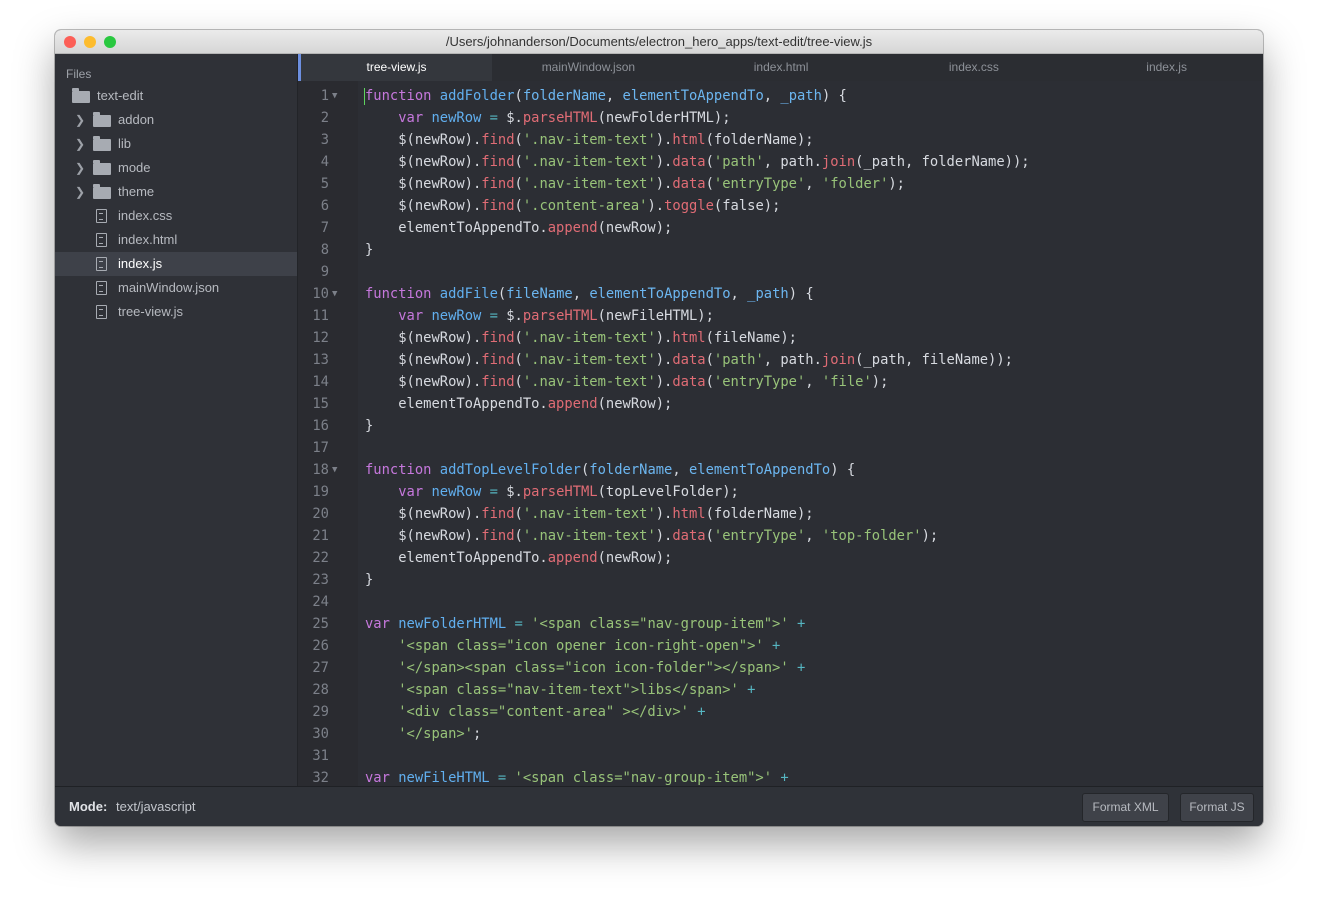 The image size is (1319, 907). I want to click on minimize-button, so click(90, 42).